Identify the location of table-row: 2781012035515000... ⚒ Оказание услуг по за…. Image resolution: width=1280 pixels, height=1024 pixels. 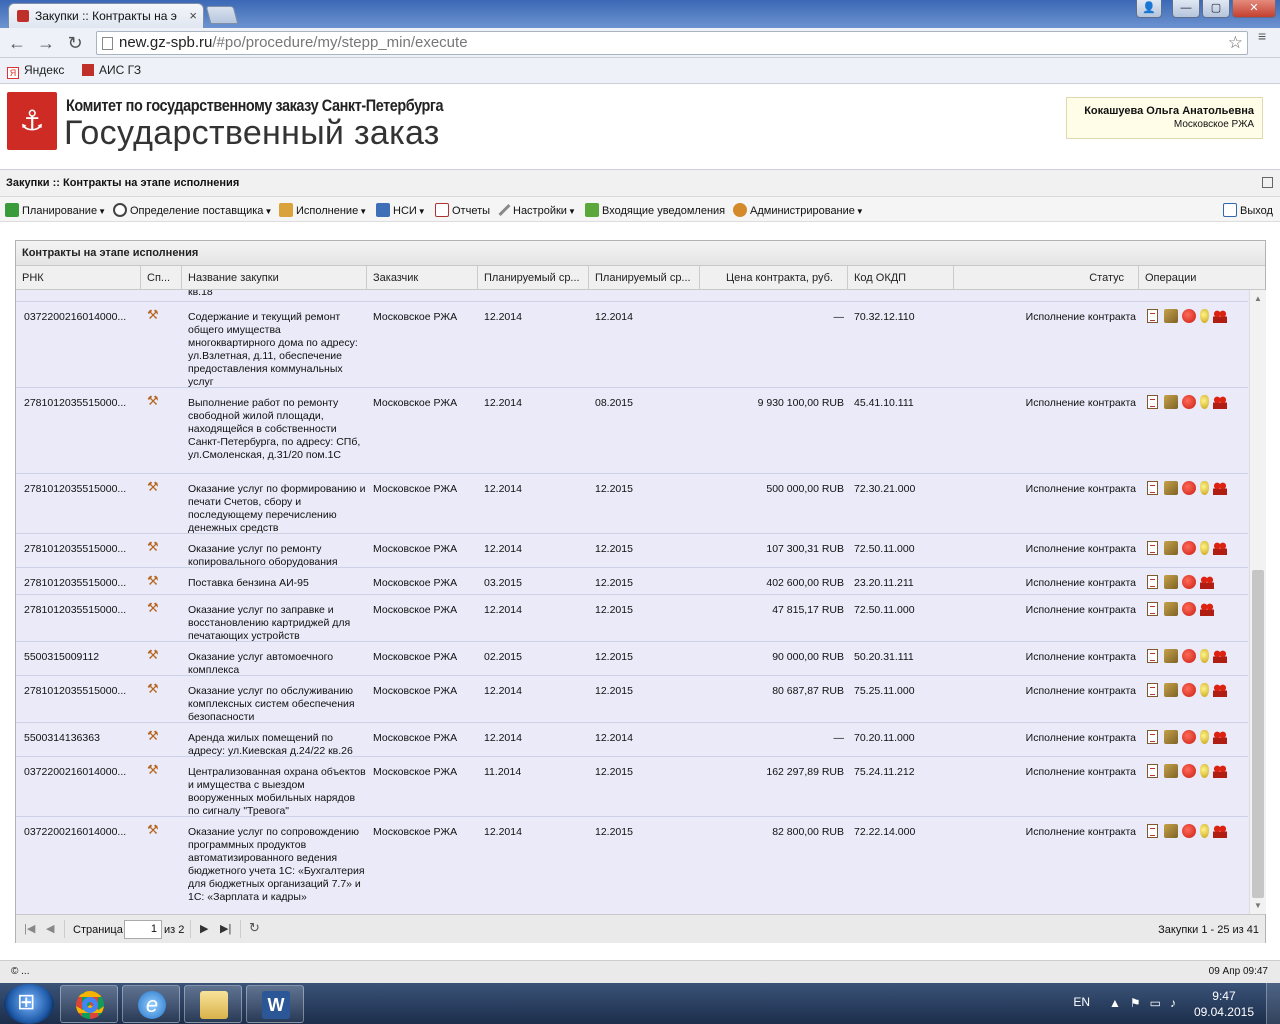
(632, 618).